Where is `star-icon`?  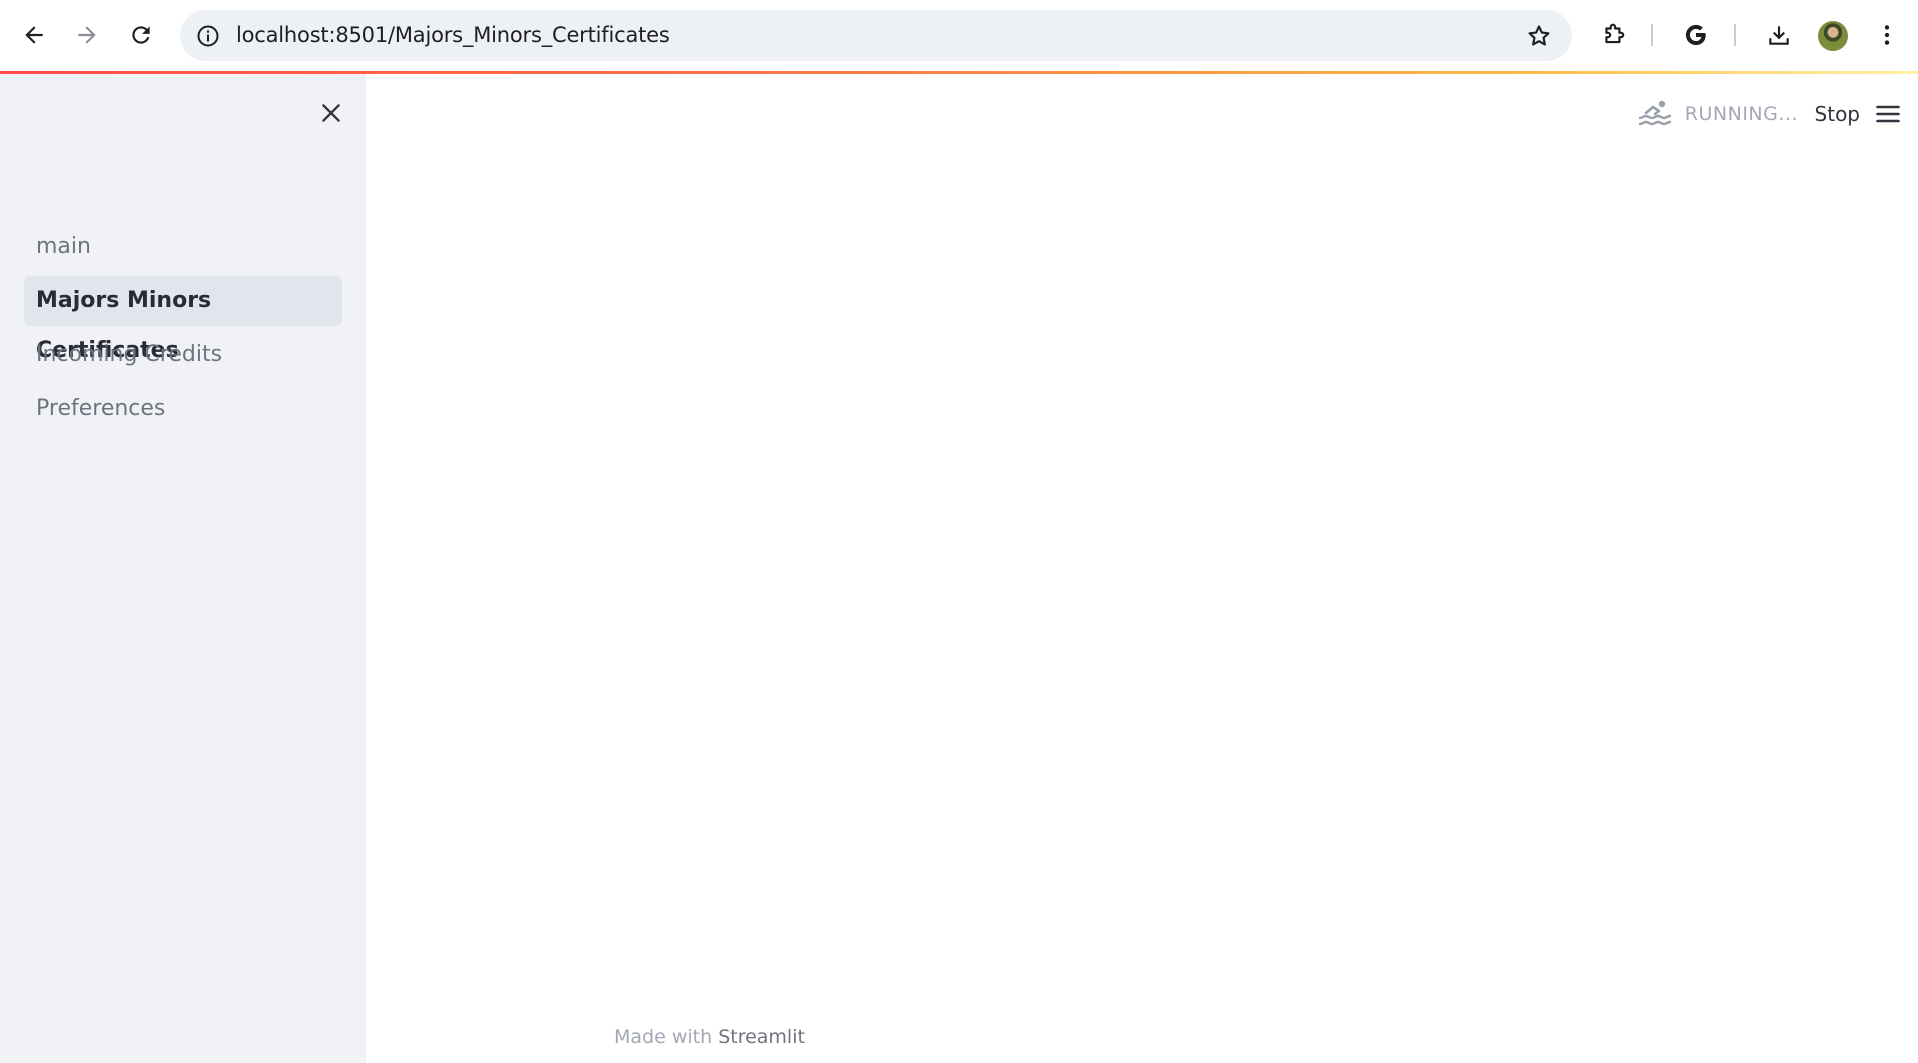
star-icon is located at coordinates (1539, 36).